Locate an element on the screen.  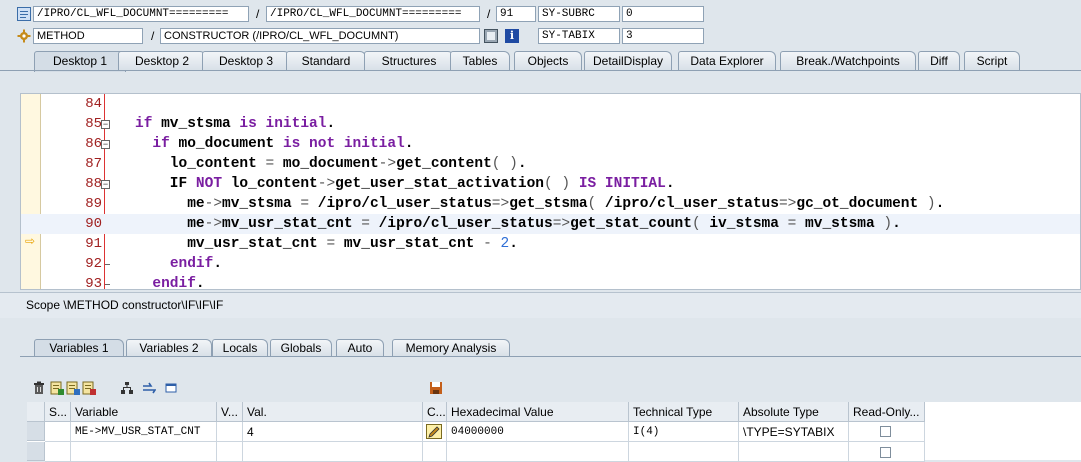
tab-auto: Auto is located at coordinates (360, 348).